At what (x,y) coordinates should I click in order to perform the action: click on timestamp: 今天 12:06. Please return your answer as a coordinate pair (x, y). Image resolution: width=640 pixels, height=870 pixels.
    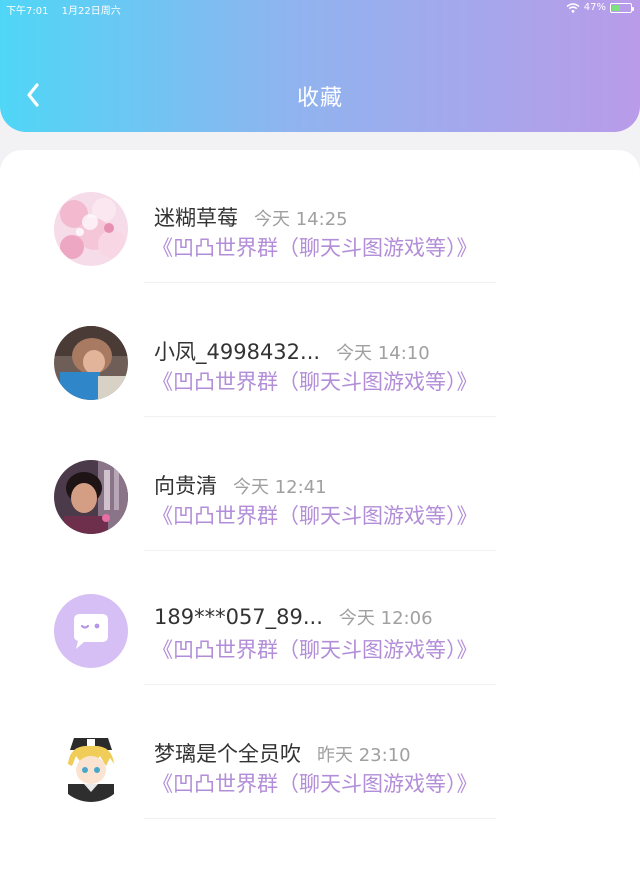
    Looking at the image, I should click on (385, 618).